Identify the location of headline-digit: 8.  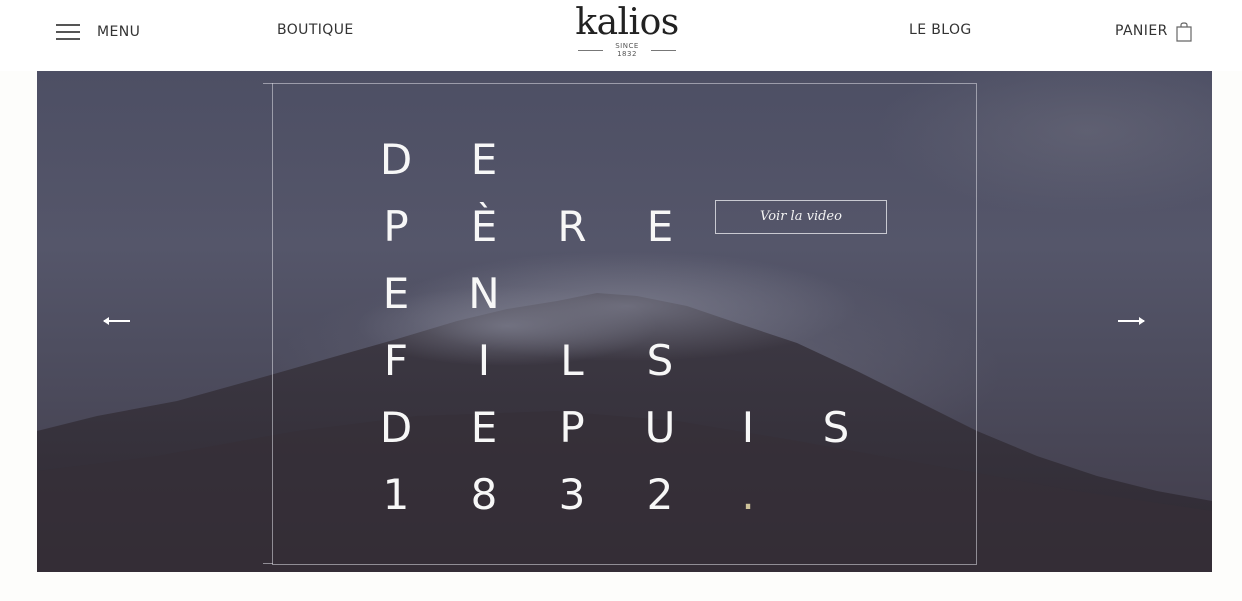
(484, 494).